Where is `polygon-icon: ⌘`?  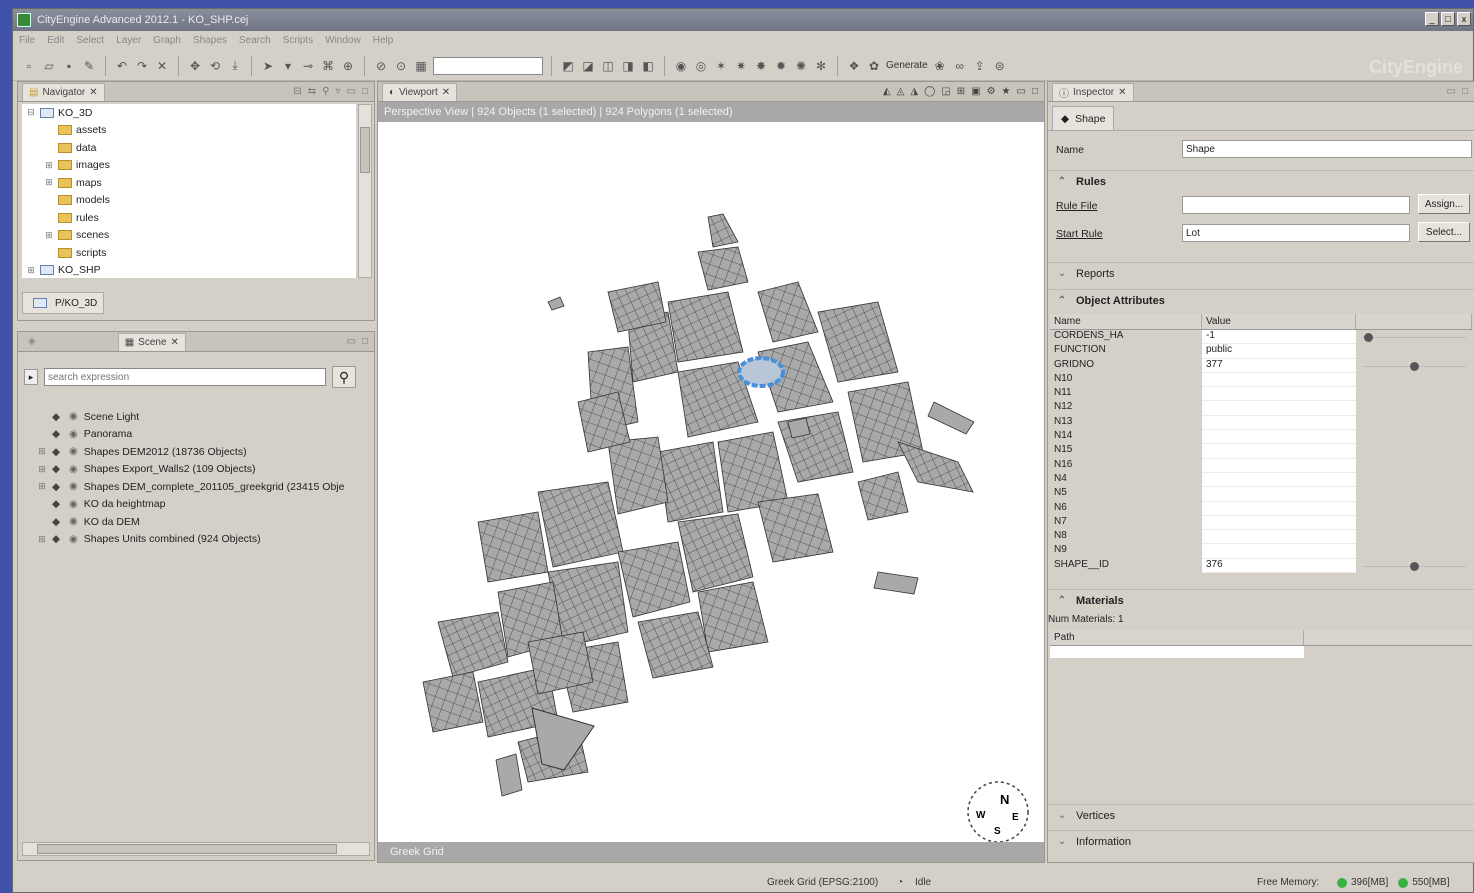 polygon-icon: ⌘ is located at coordinates (328, 66).